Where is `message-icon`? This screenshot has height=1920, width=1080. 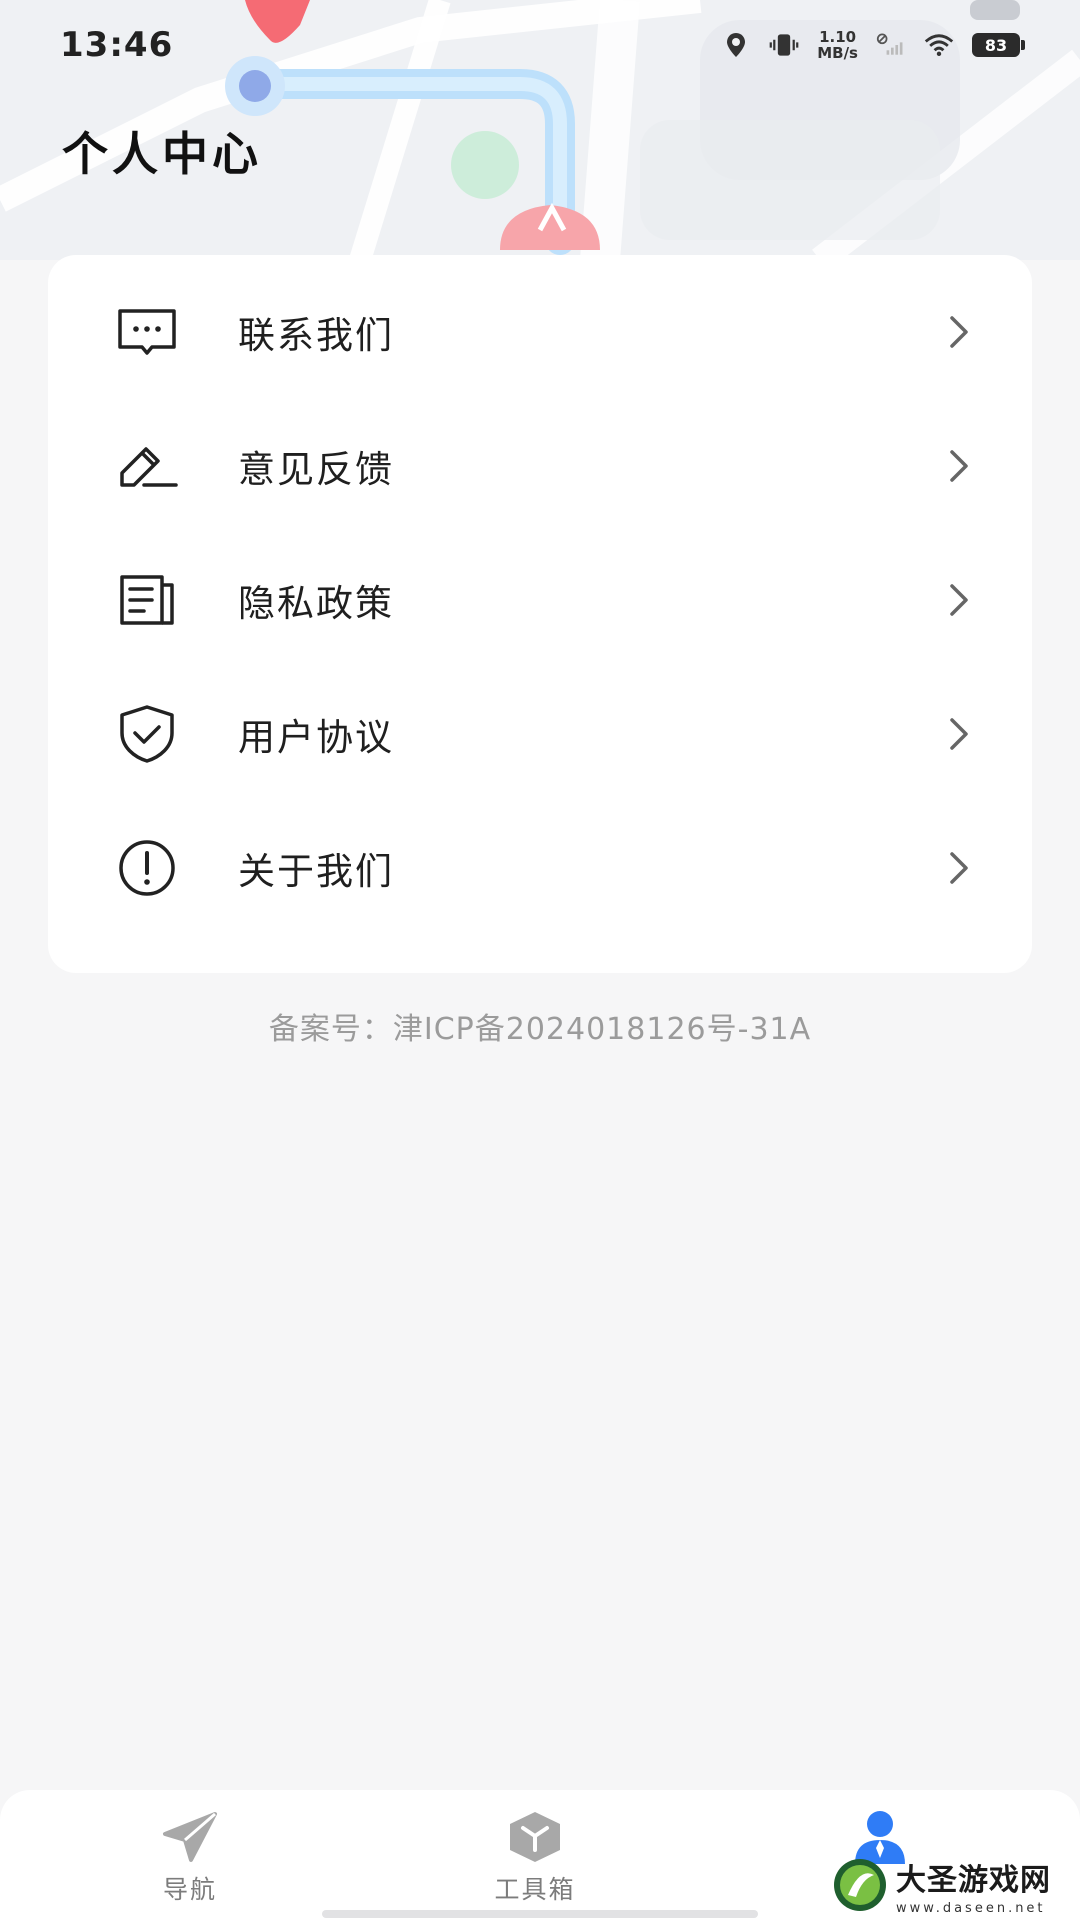 message-icon is located at coordinates (147, 332).